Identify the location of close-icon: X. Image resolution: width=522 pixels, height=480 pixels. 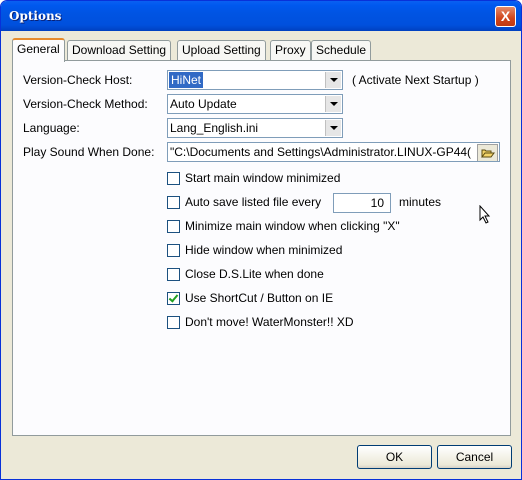
(505, 16).